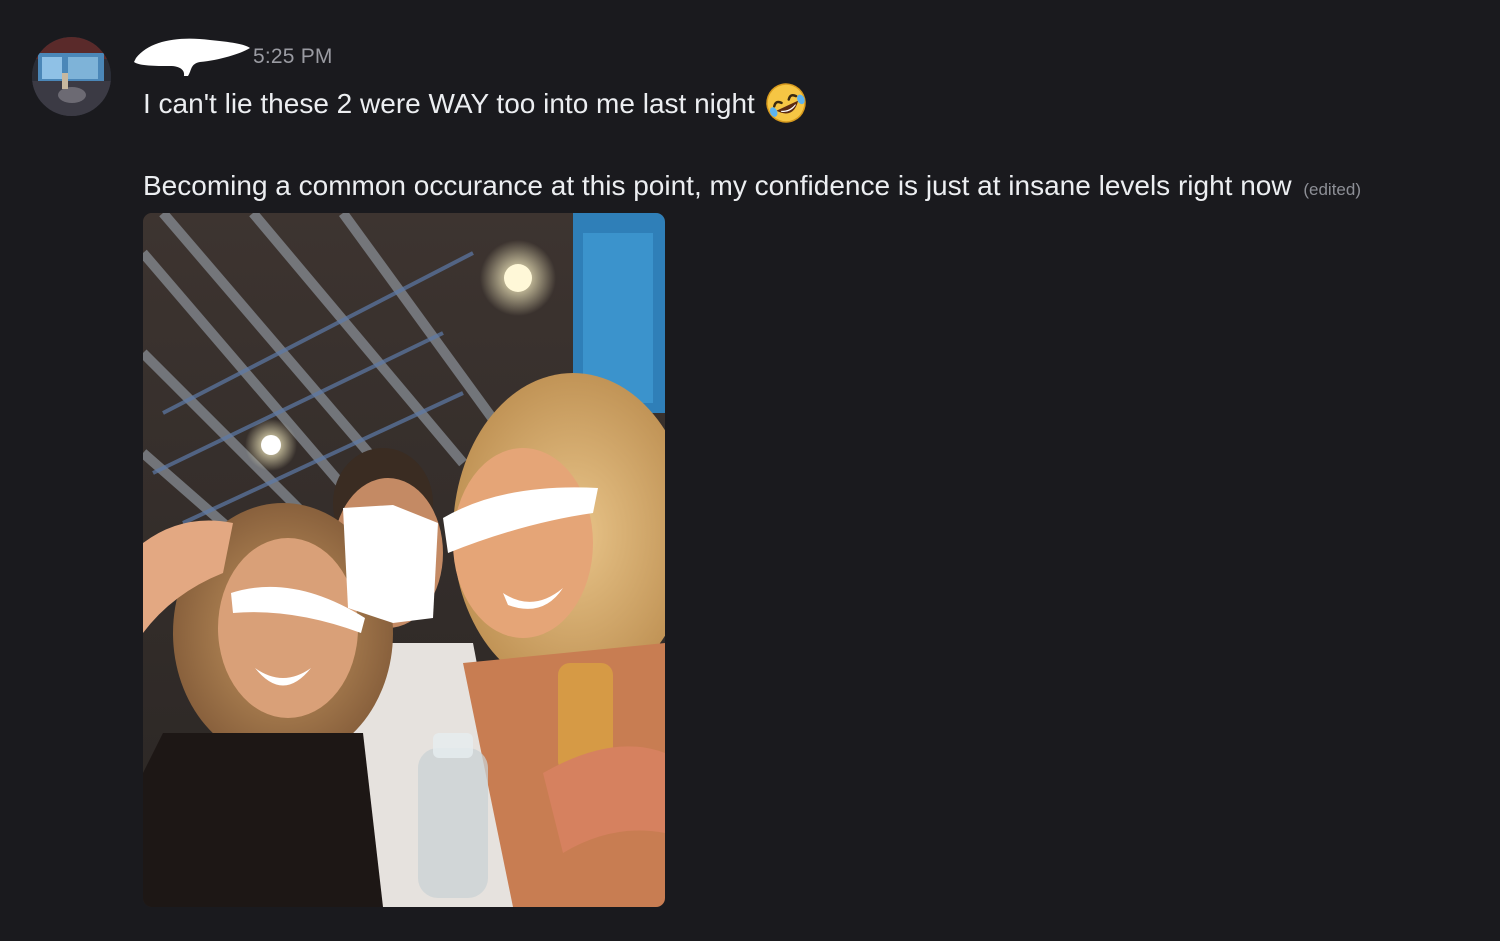 The image size is (1500, 941). What do you see at coordinates (192, 57) in the screenshot?
I see `redacted-username` at bounding box center [192, 57].